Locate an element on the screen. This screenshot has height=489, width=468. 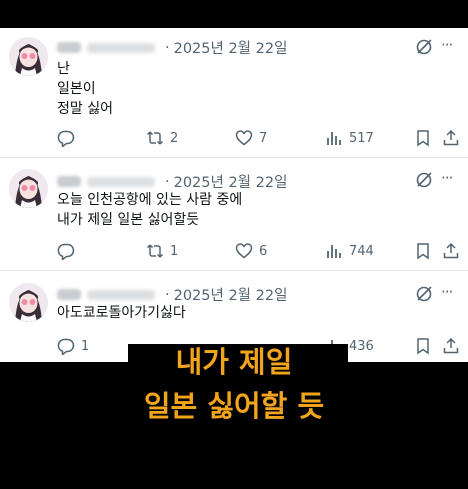
repost-button: 2 is located at coordinates (162, 138).